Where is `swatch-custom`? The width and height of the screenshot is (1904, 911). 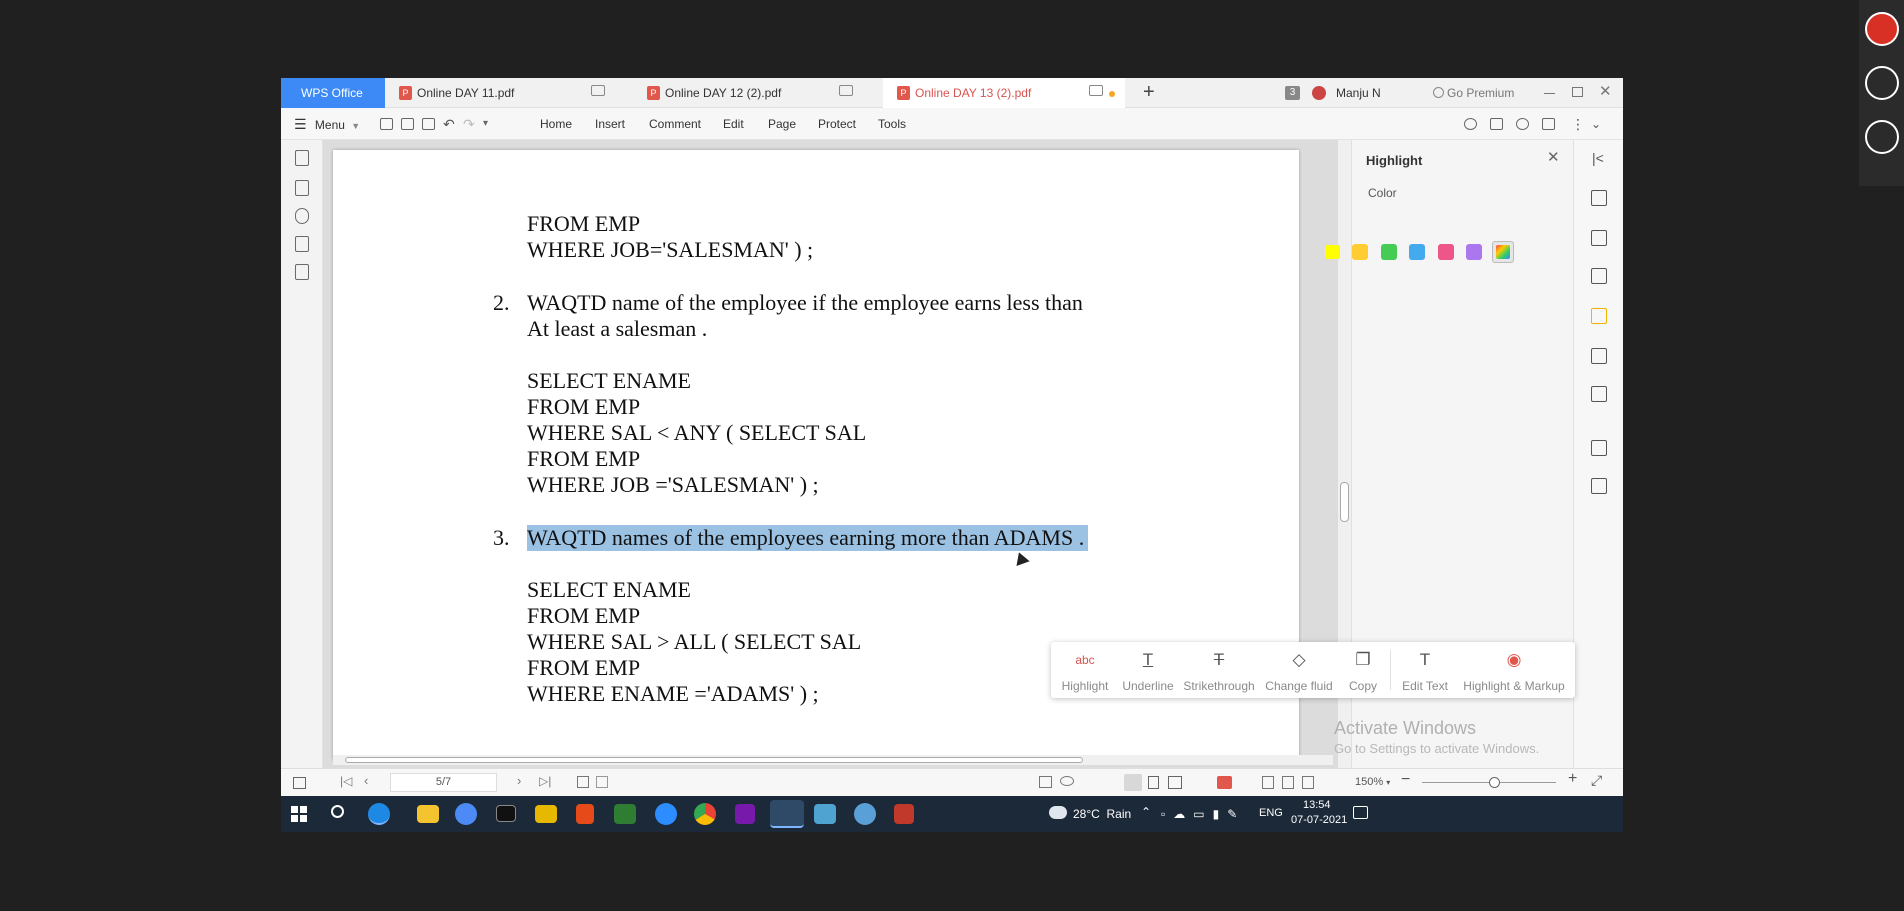 swatch-custom is located at coordinates (1503, 252).